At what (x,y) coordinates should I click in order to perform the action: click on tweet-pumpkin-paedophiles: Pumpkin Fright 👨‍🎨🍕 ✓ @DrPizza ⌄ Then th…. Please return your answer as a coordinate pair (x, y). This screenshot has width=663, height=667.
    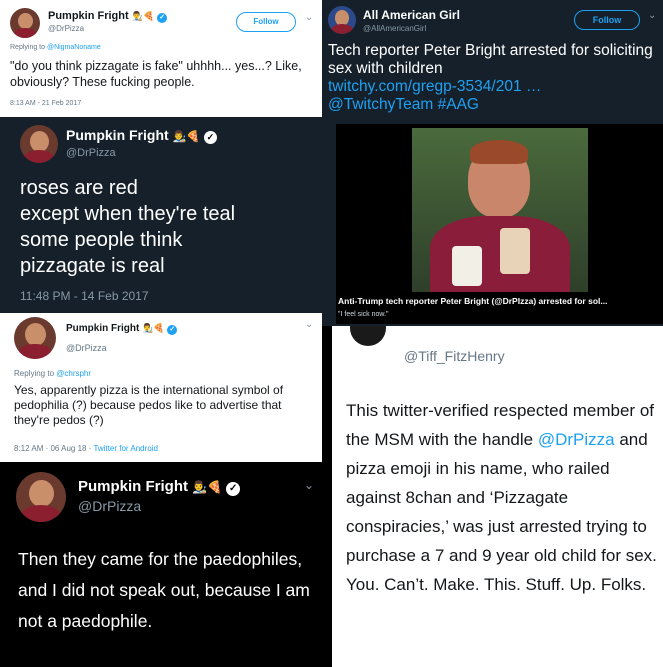
    Looking at the image, I should click on (161, 564).